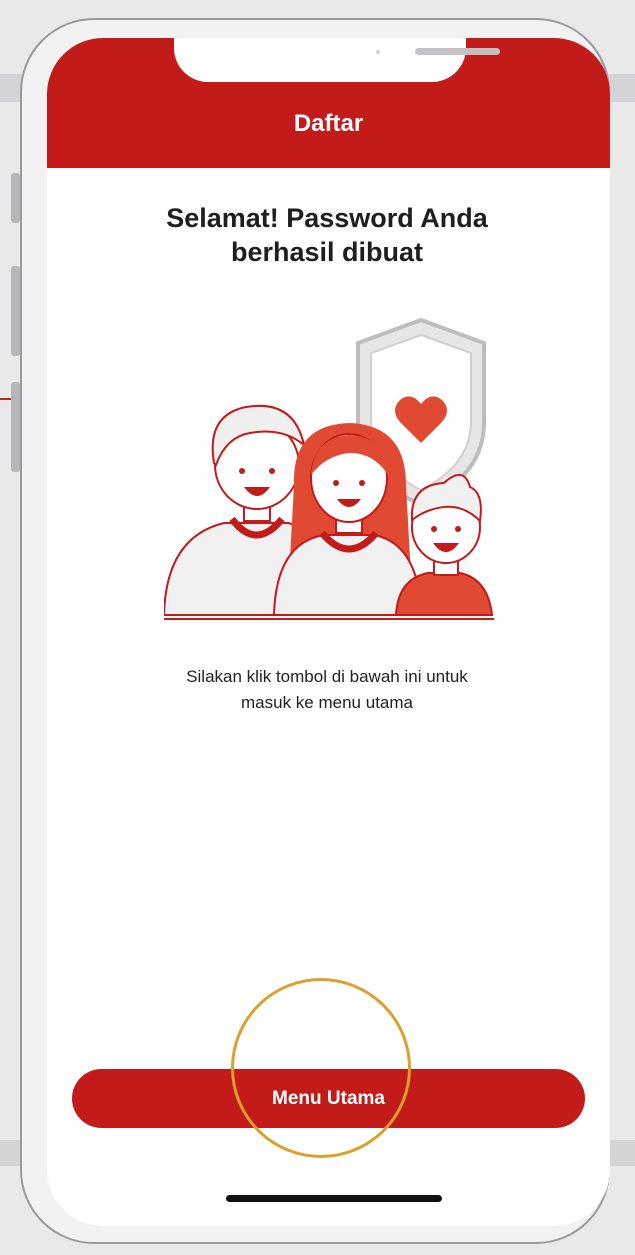 The image size is (635, 1255). What do you see at coordinates (328, 1098) in the screenshot?
I see `main-menu-button: Menu Utama` at bounding box center [328, 1098].